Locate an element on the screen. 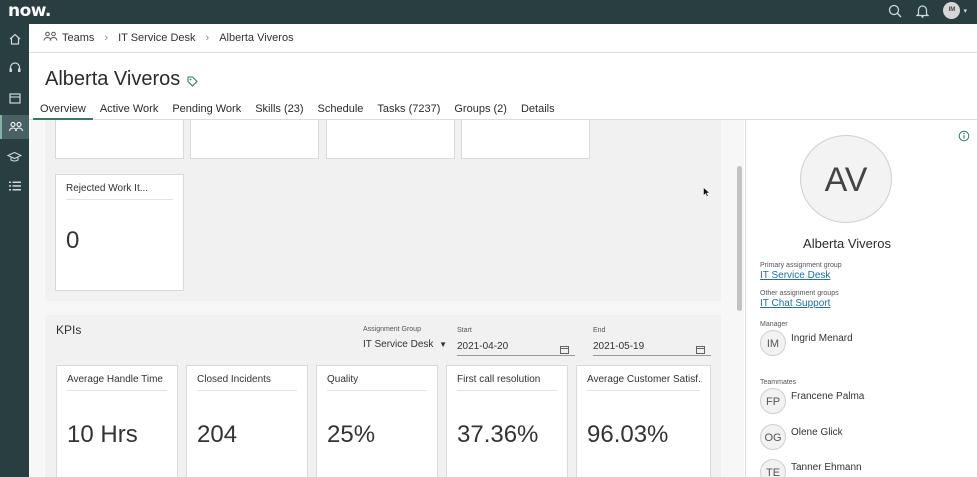  header-actions: IM ▾ is located at coordinates (927, 10).